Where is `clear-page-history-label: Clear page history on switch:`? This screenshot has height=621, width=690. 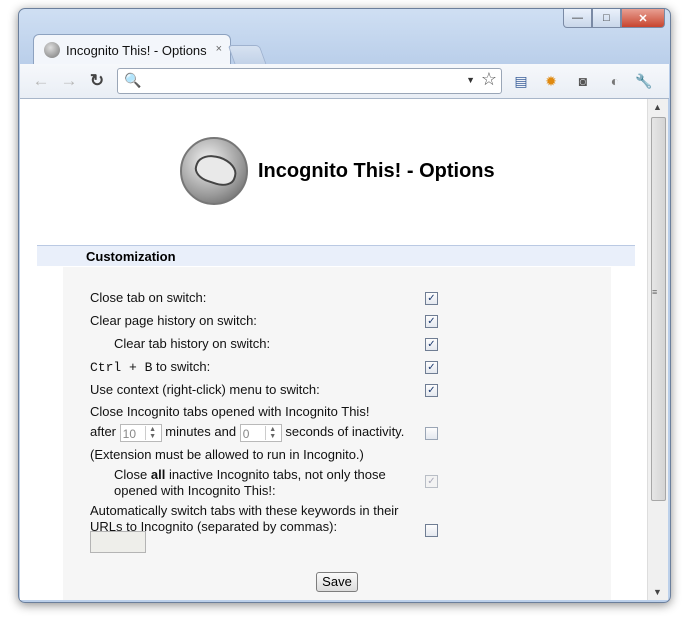 clear-page-history-label: Clear page history on switch: is located at coordinates (173, 320).